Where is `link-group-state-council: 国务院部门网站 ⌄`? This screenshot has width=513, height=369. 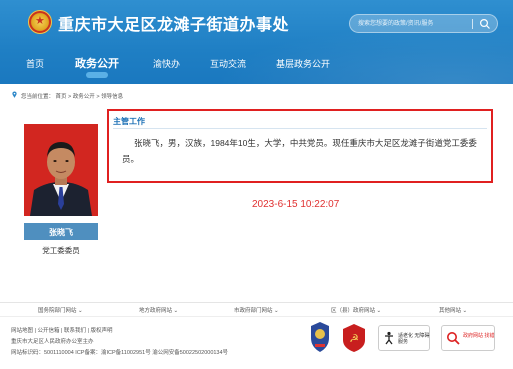
link-group-state-council: 国务院部门网站 ⌄ is located at coordinates (60, 310).